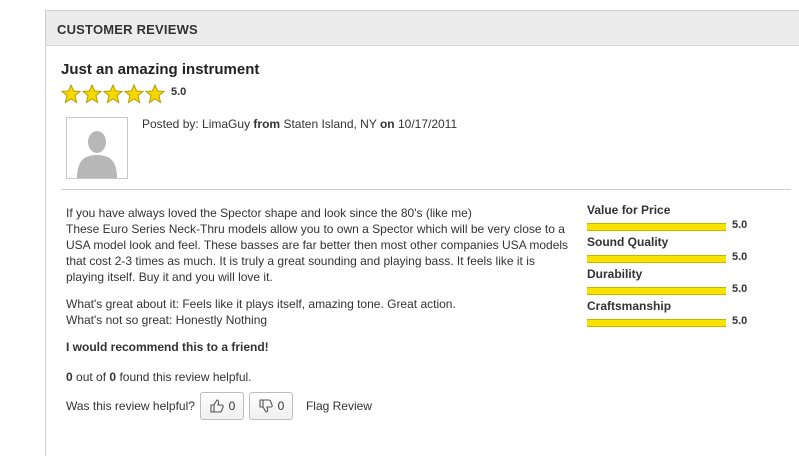  I want to click on posted-by-label: Posted by:, so click(170, 124).